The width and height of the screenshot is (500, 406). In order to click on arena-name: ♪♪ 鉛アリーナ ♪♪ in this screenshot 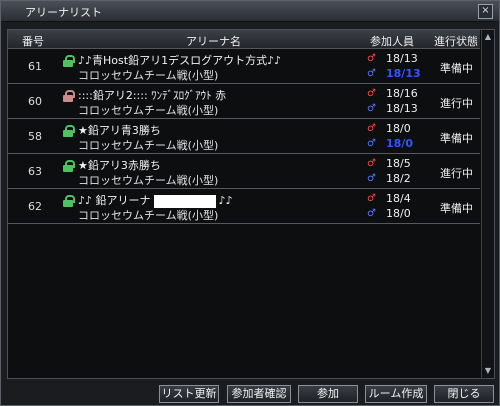, I will do `click(155, 200)`.